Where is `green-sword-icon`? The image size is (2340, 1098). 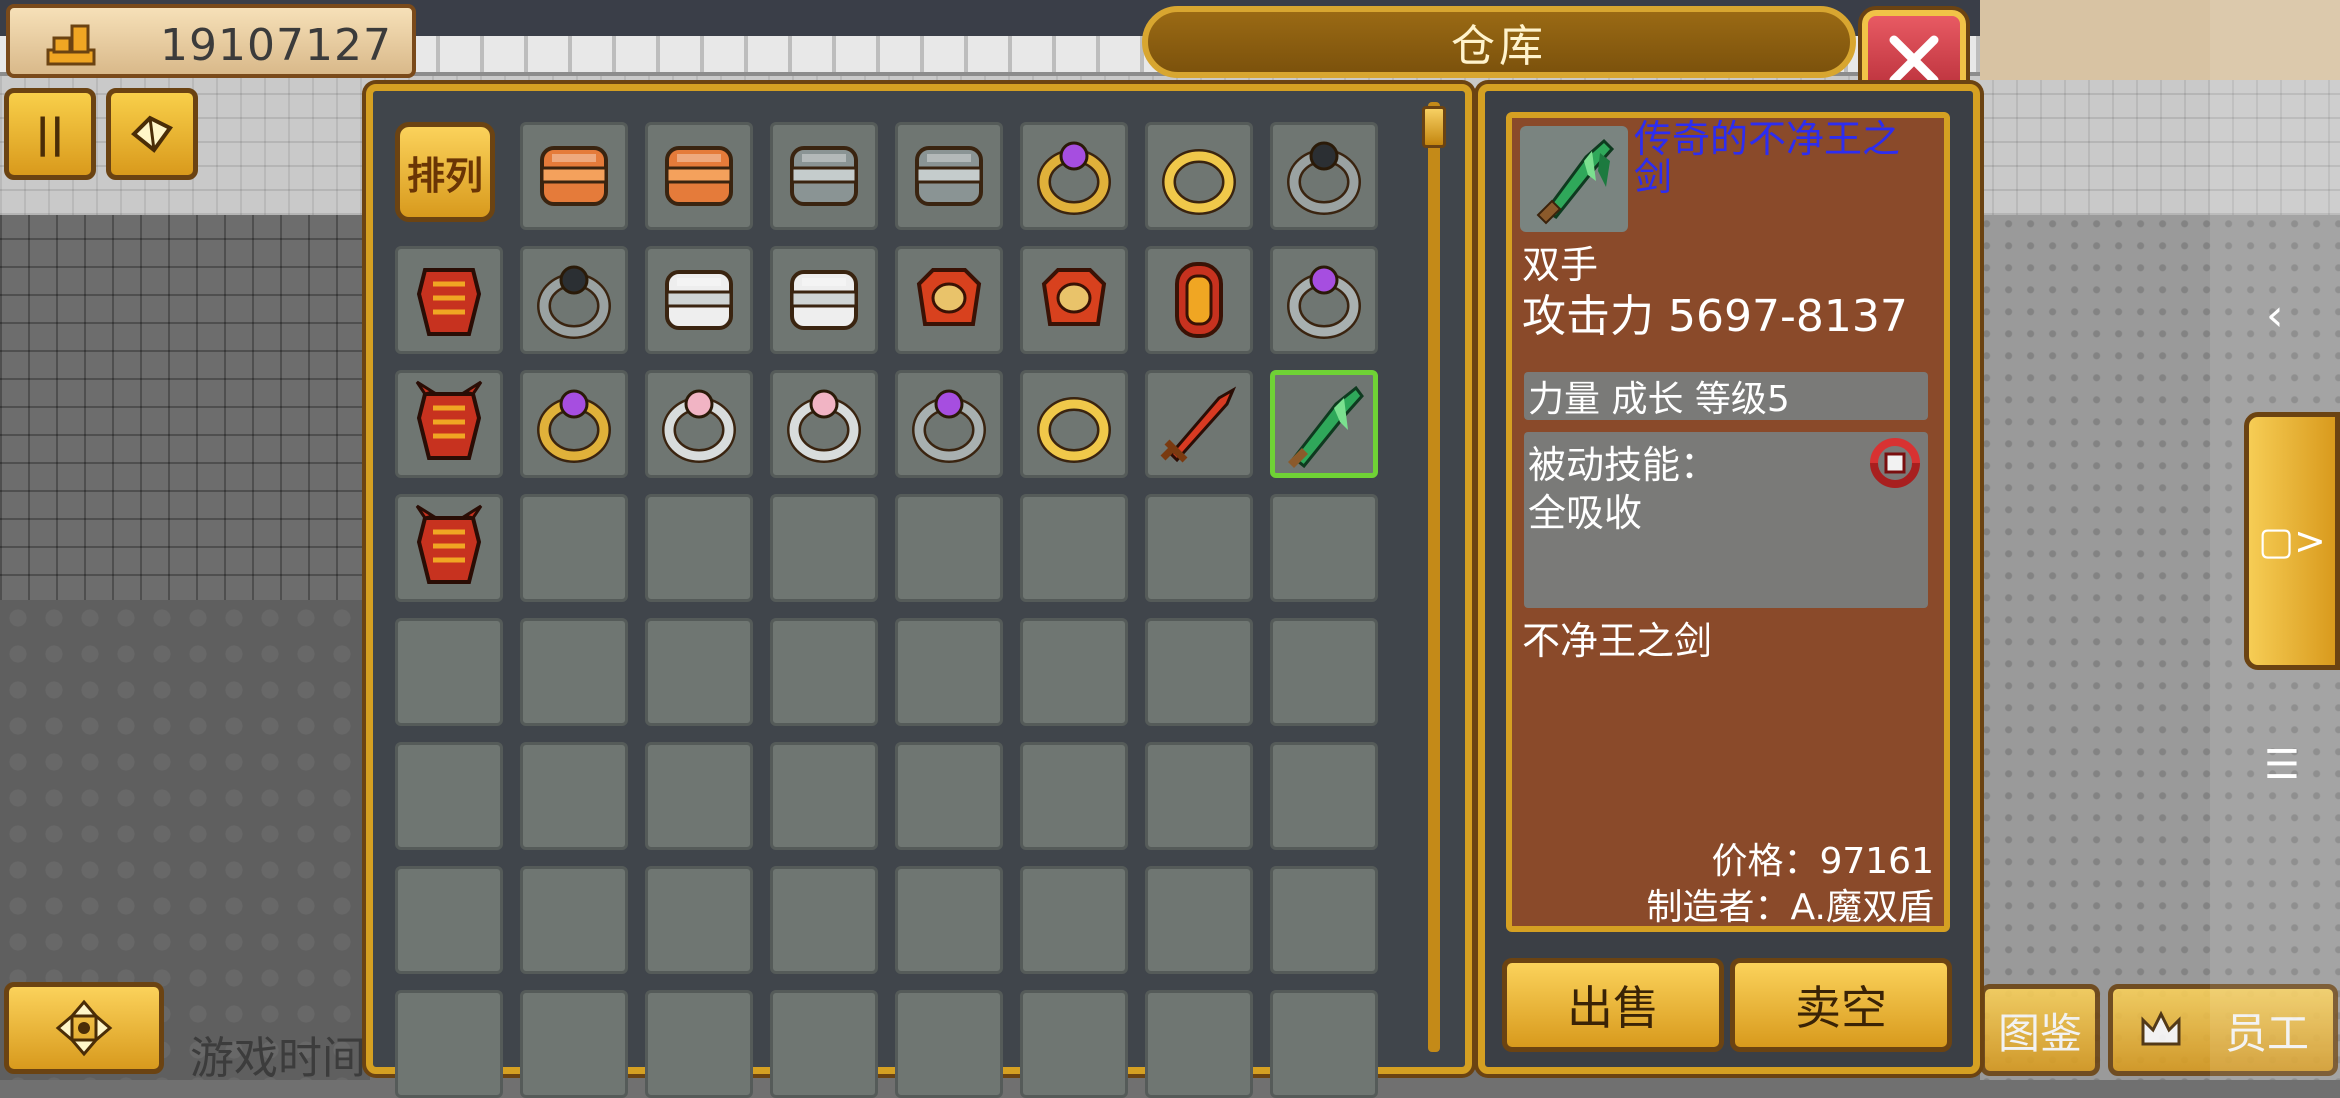
green-sword-icon is located at coordinates (1574, 179).